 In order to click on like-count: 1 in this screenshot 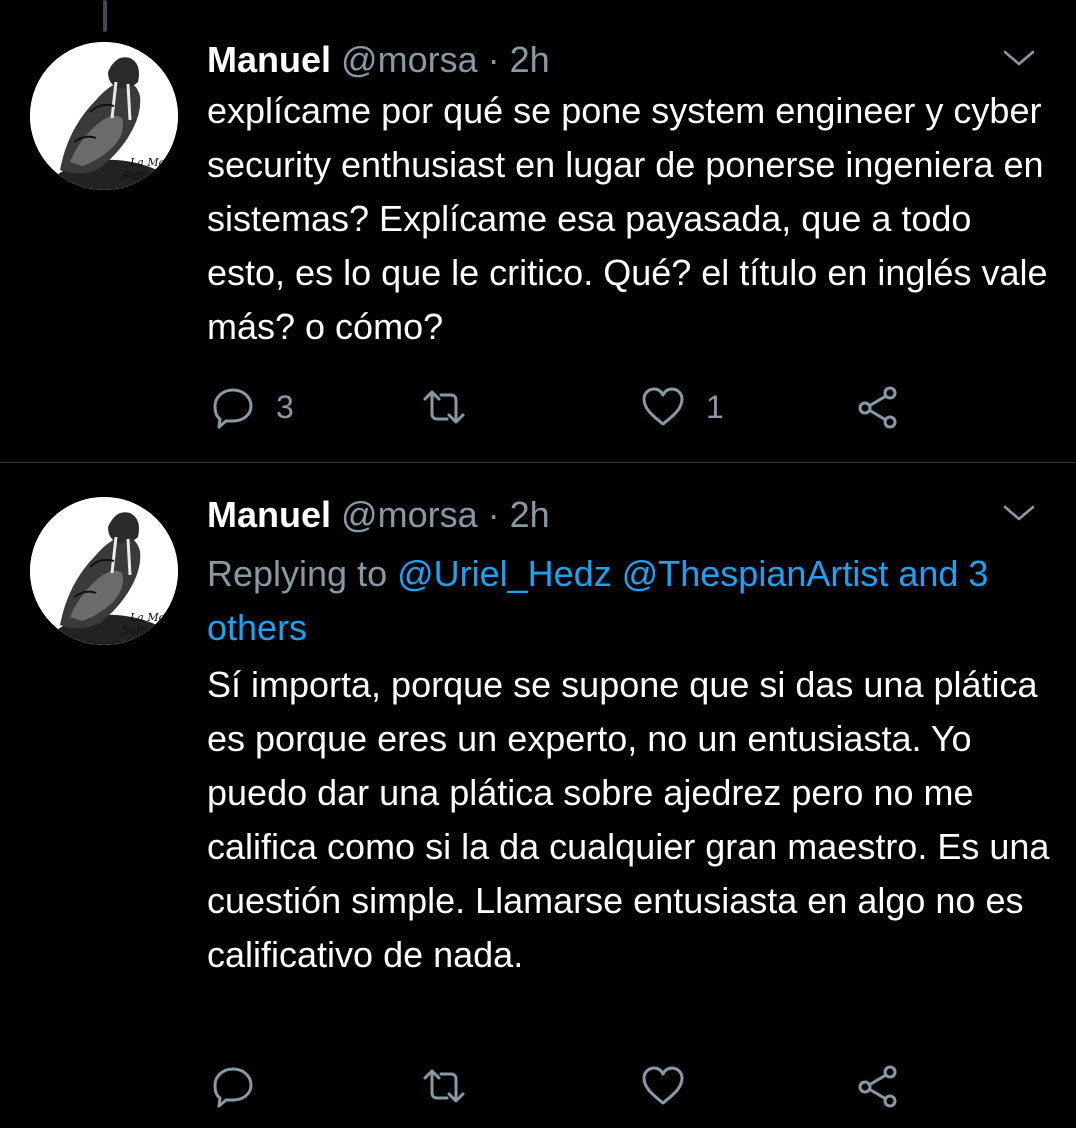, I will do `click(715, 406)`.